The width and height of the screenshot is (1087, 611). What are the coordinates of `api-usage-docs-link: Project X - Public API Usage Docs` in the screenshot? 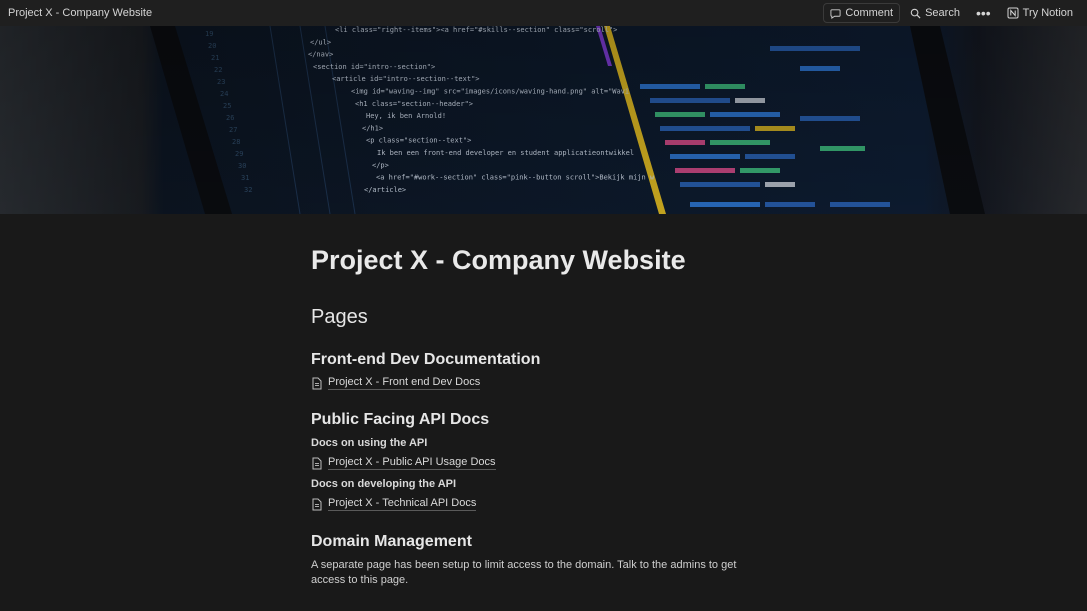 It's located at (403, 463).